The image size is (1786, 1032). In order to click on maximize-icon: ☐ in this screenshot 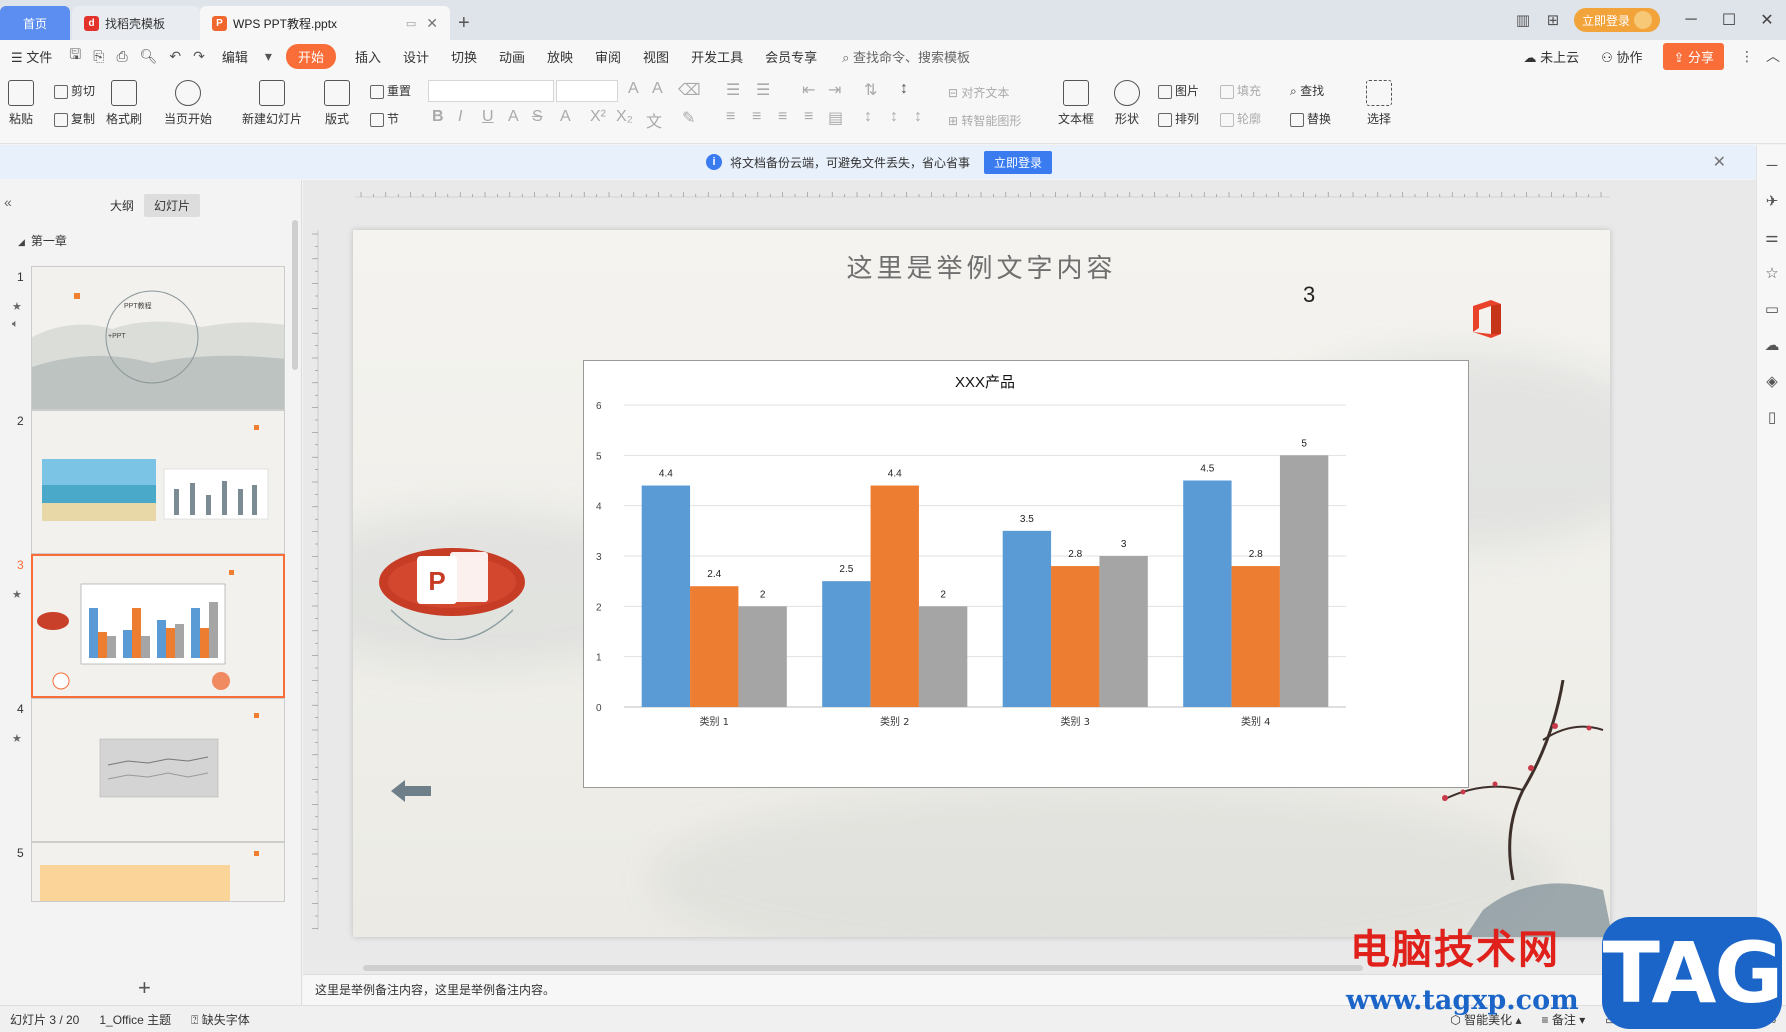, I will do `click(1729, 20)`.